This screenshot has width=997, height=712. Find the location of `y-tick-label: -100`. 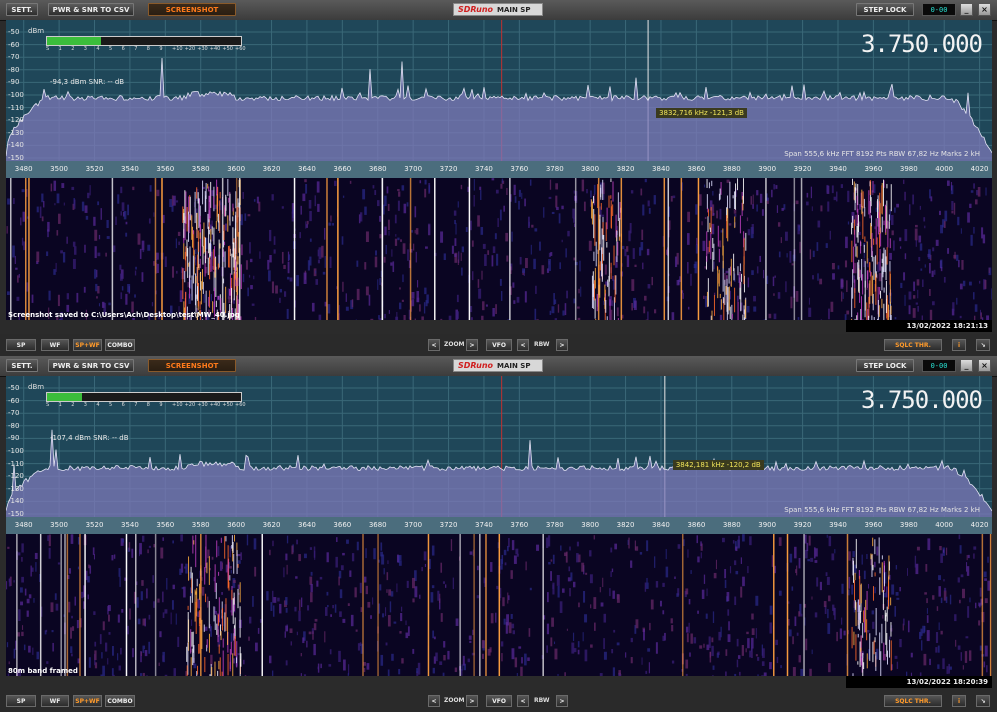

y-tick-label: -100 is located at coordinates (16, 451).